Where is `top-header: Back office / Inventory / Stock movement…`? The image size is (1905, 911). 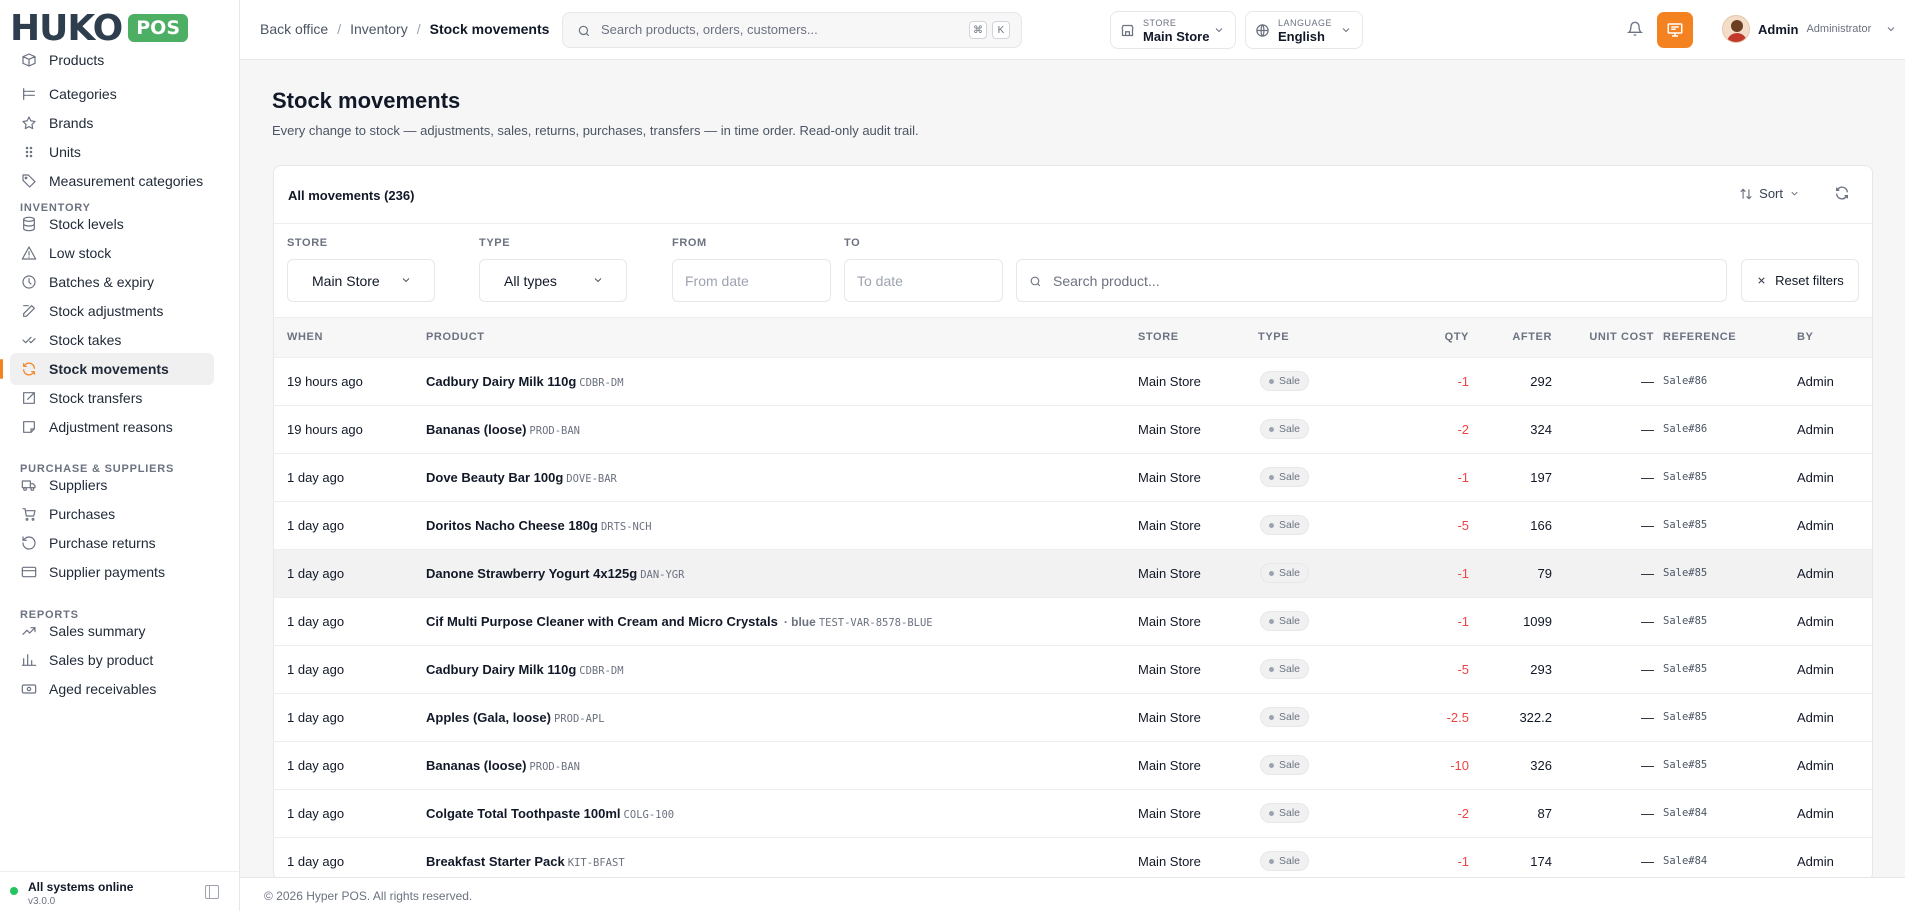 top-header: Back office / Inventory / Stock movement… is located at coordinates (1072, 30).